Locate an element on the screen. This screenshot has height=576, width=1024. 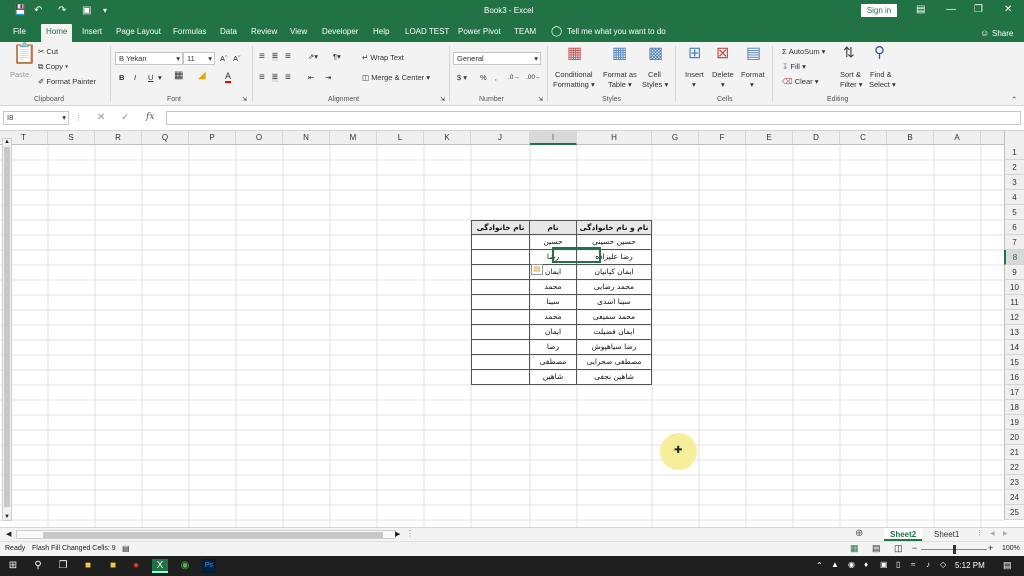
increase-indent-icon: ⇥ is located at coordinates (328, 77).